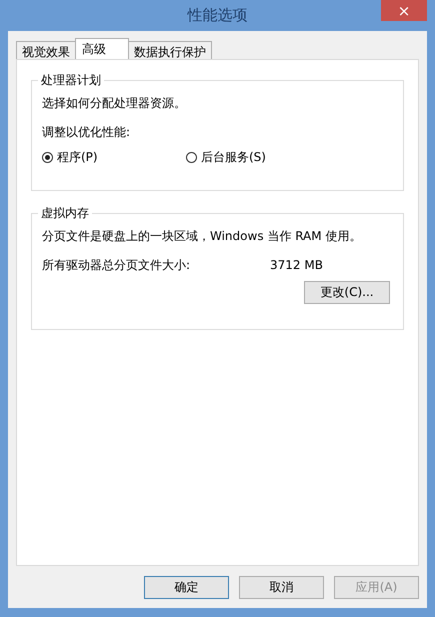  What do you see at coordinates (404, 10) in the screenshot?
I see `close-button: ×` at bounding box center [404, 10].